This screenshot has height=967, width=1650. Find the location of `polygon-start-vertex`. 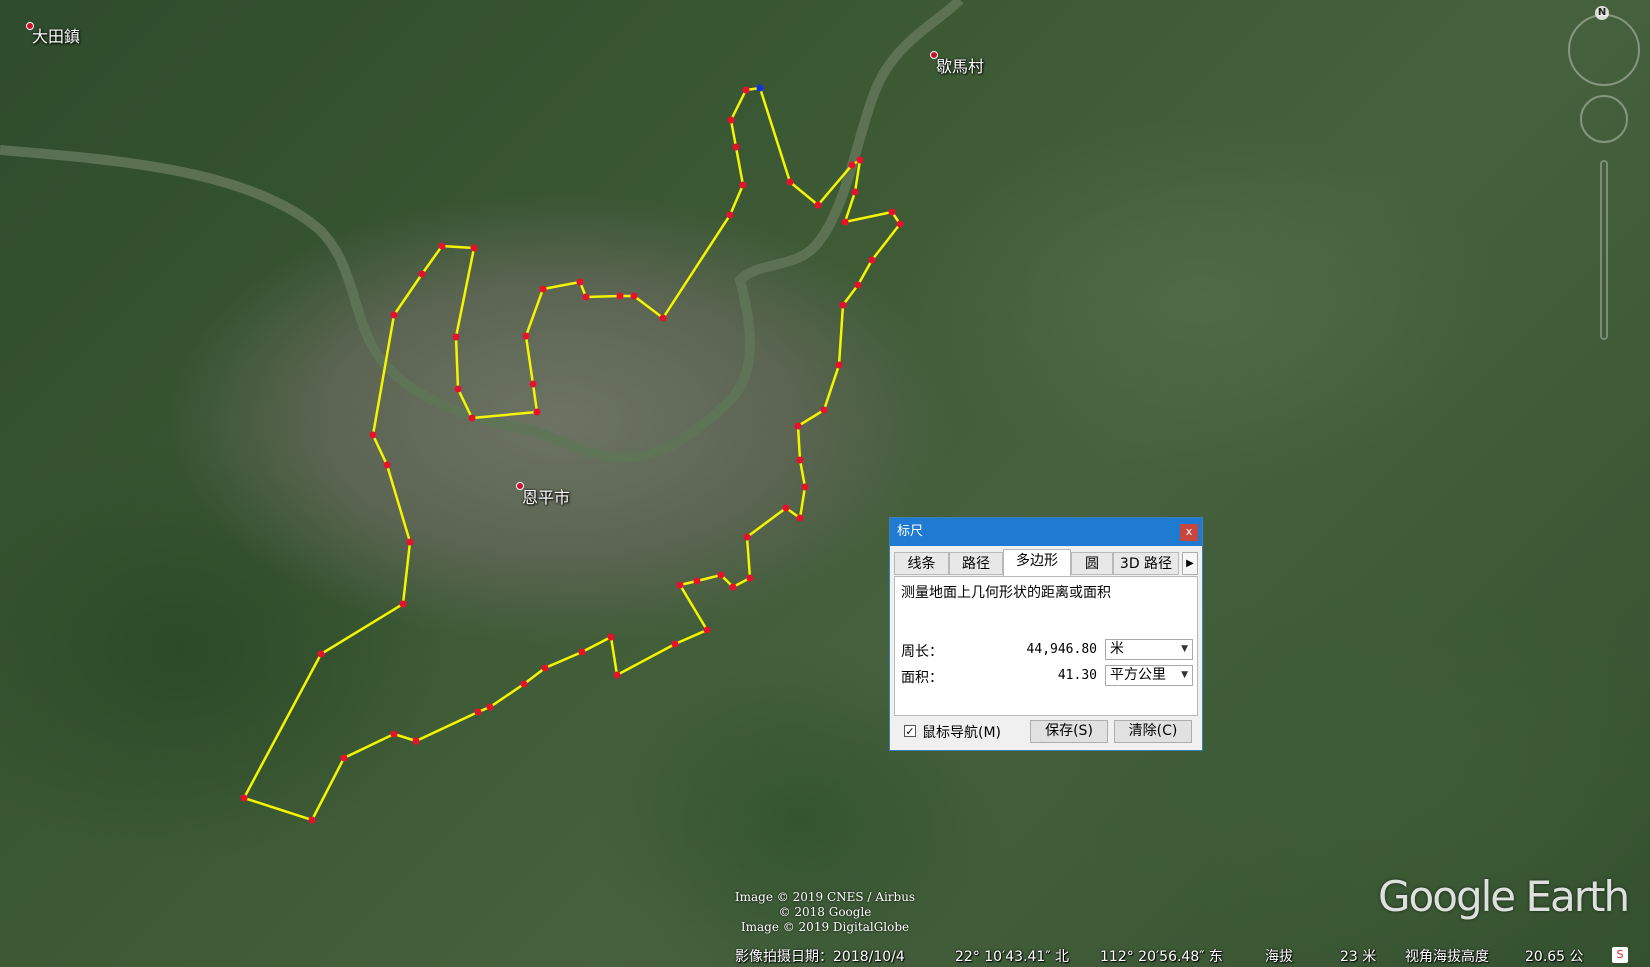

polygon-start-vertex is located at coordinates (760, 88).